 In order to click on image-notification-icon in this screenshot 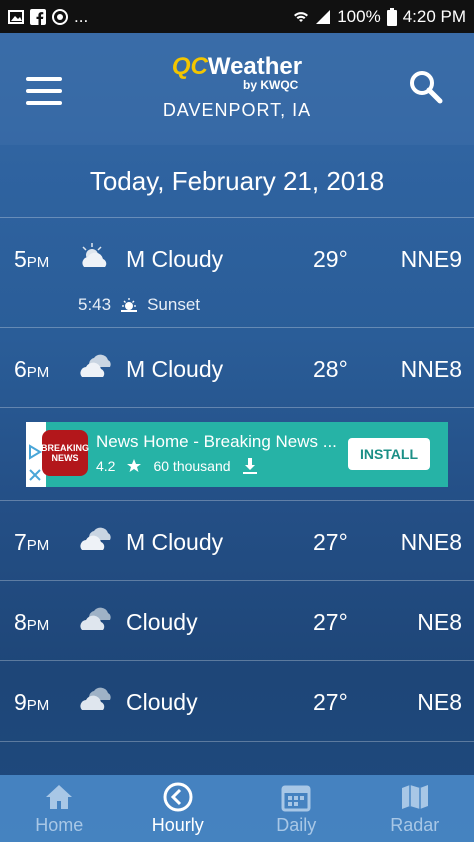, I will do `click(16, 16)`.